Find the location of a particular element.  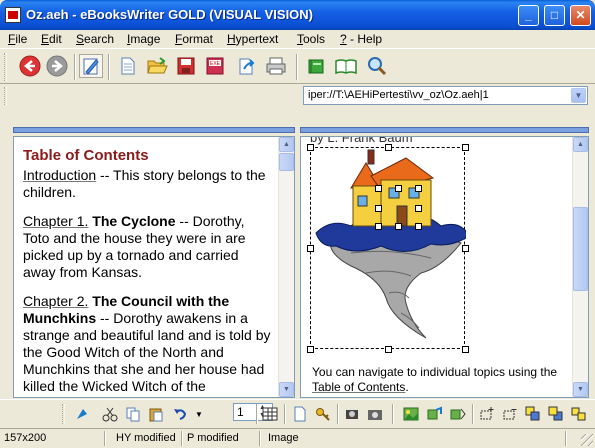

spin-value: 1 is located at coordinates (240, 412).